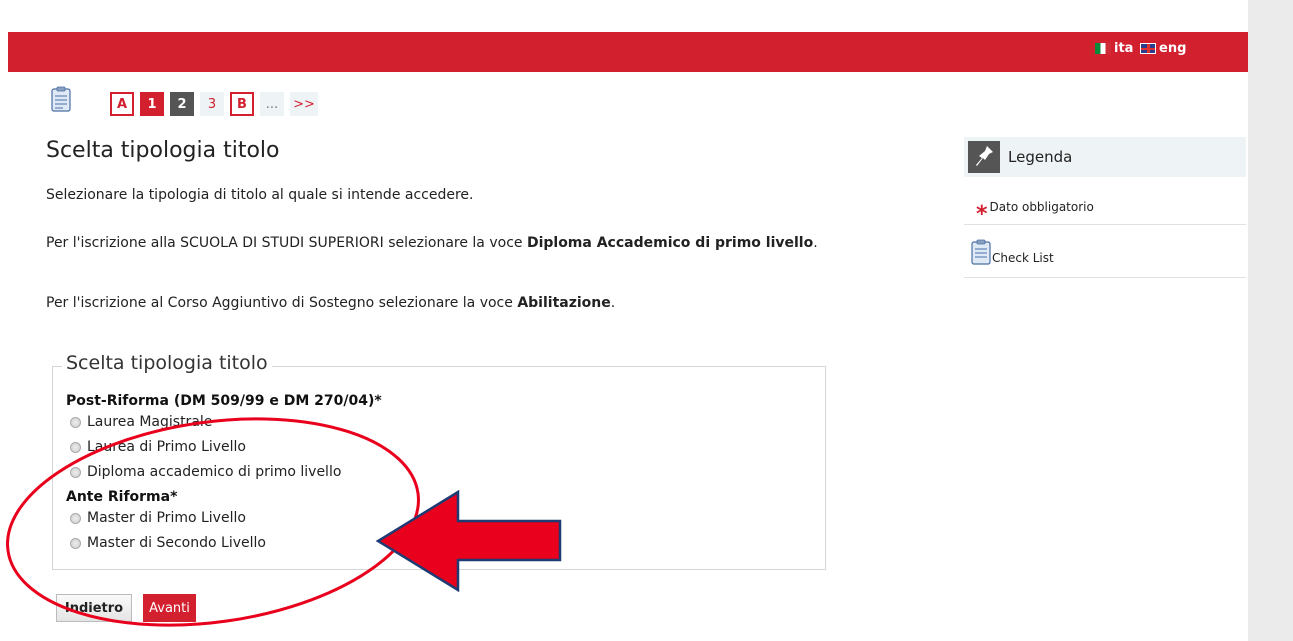 The height and width of the screenshot is (641, 1293). What do you see at coordinates (1270, 320) in the screenshot?
I see `page-scrollbar` at bounding box center [1270, 320].